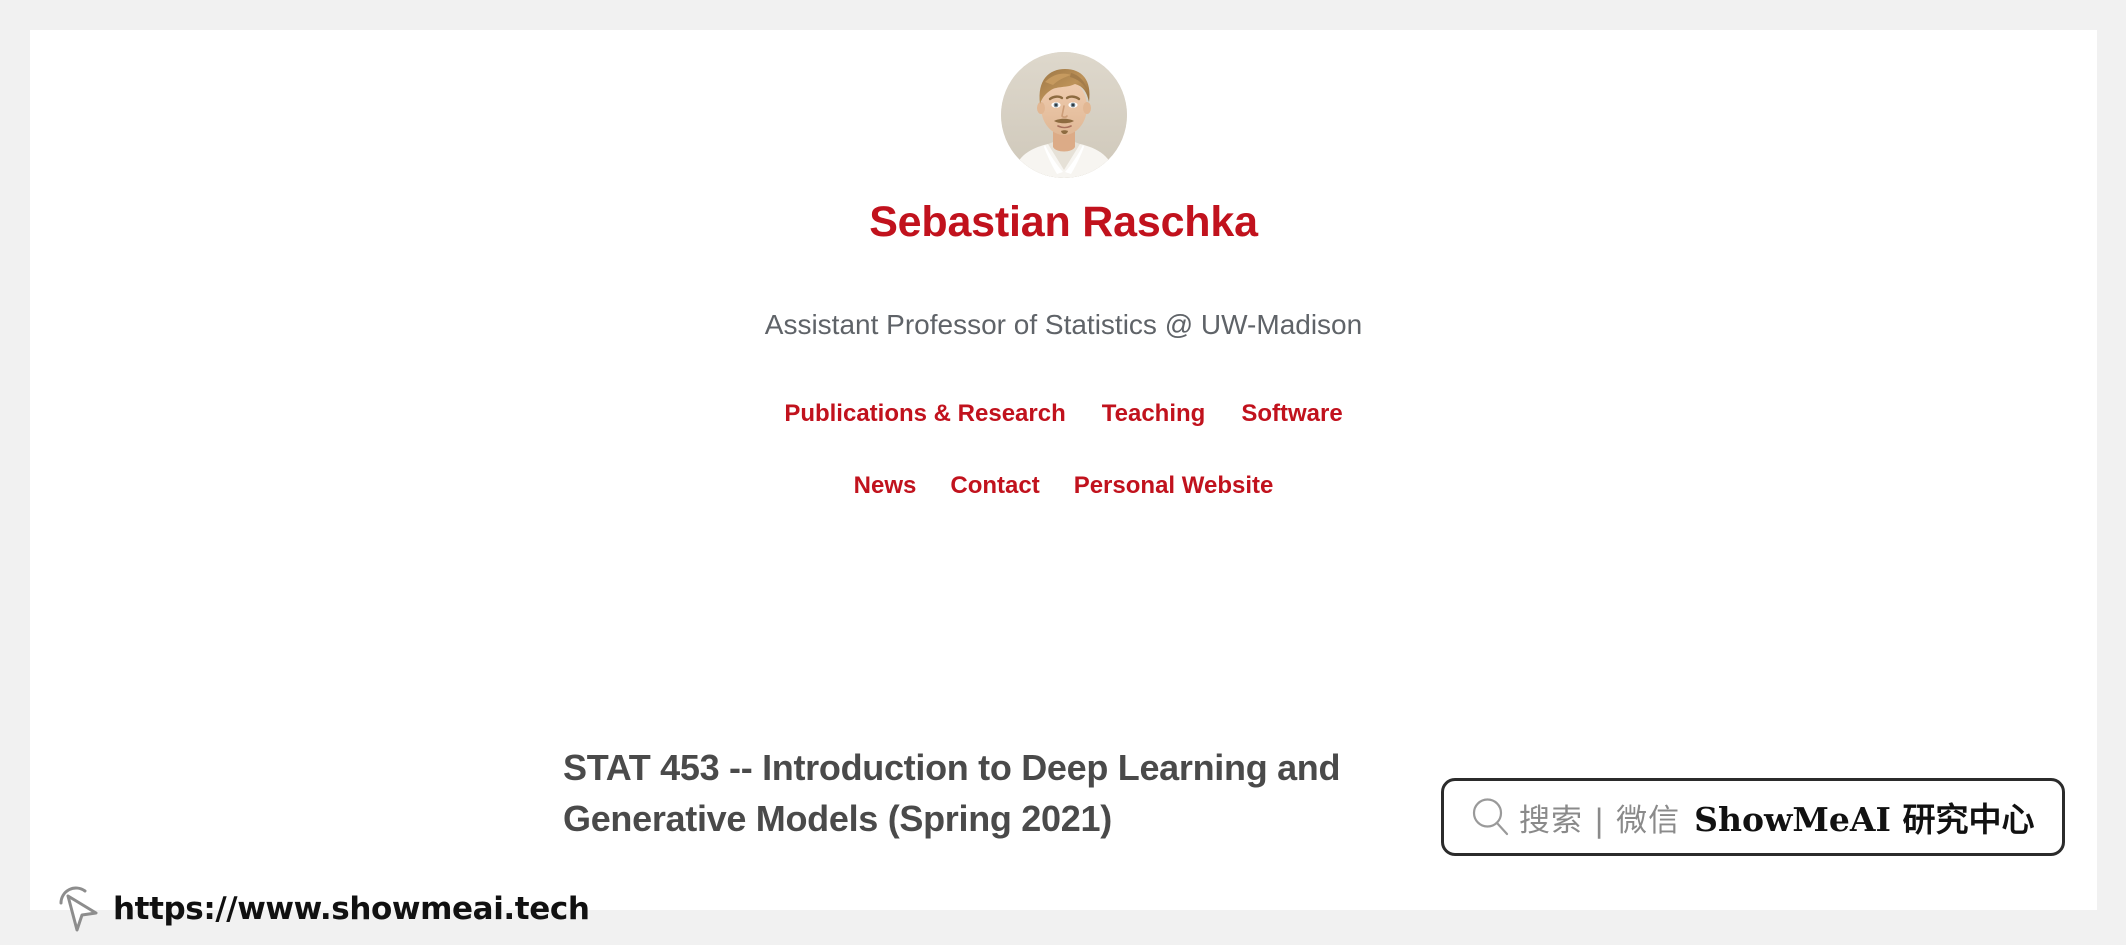 The width and height of the screenshot is (2126, 945). What do you see at coordinates (1600, 820) in the screenshot?
I see `watermark-search-label: 搜索 | 微信` at bounding box center [1600, 820].